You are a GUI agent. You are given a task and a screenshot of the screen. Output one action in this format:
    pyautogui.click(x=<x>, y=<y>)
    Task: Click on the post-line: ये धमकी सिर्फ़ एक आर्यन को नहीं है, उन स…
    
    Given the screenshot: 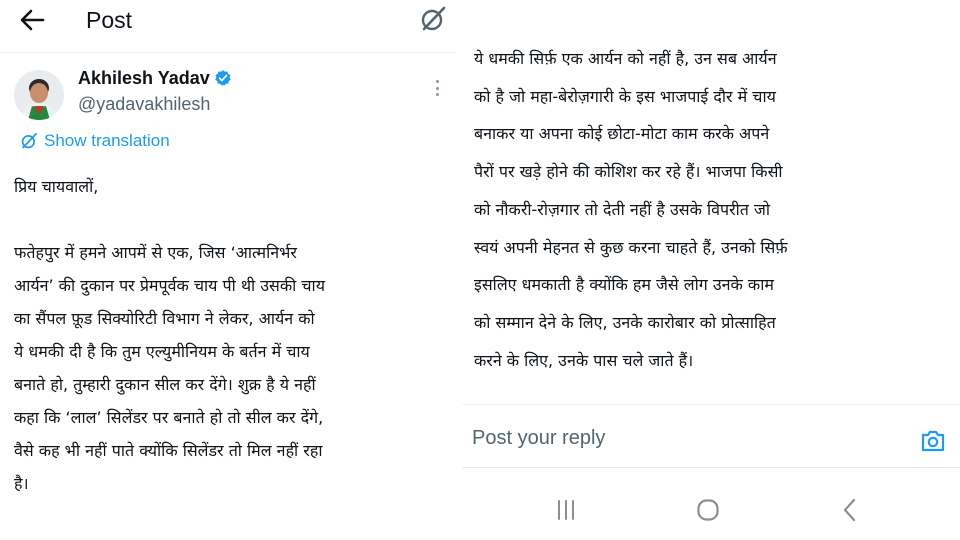 What is the action you would take?
    pyautogui.click(x=625, y=58)
    